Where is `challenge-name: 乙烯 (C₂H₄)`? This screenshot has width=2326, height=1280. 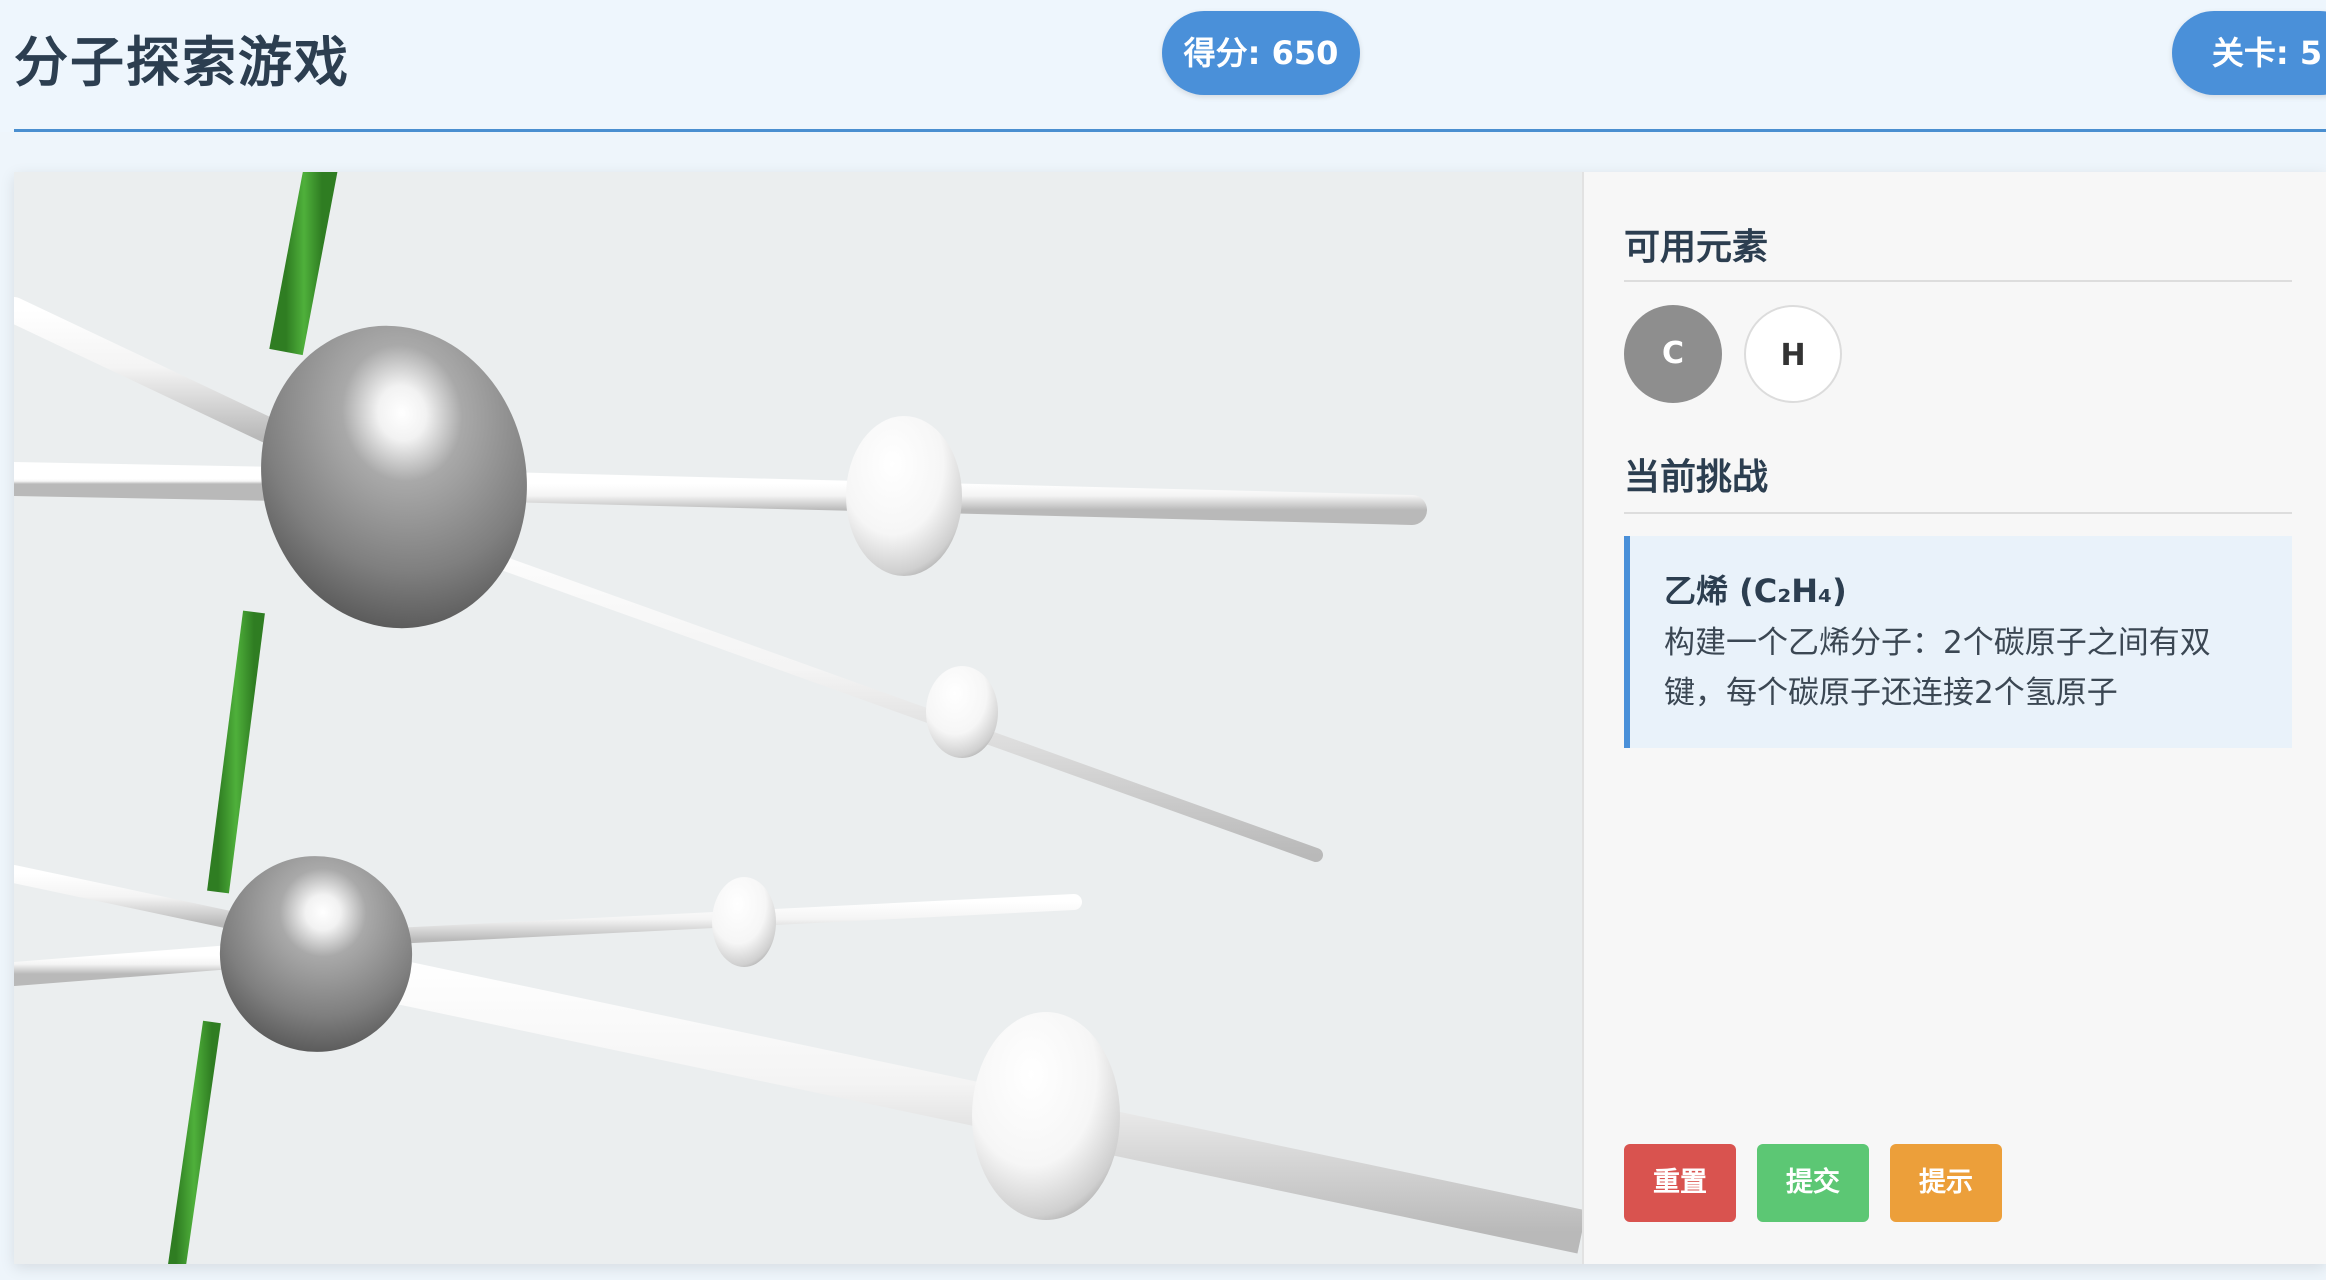
challenge-name: 乙烯 (C₂H₄) is located at coordinates (1755, 591).